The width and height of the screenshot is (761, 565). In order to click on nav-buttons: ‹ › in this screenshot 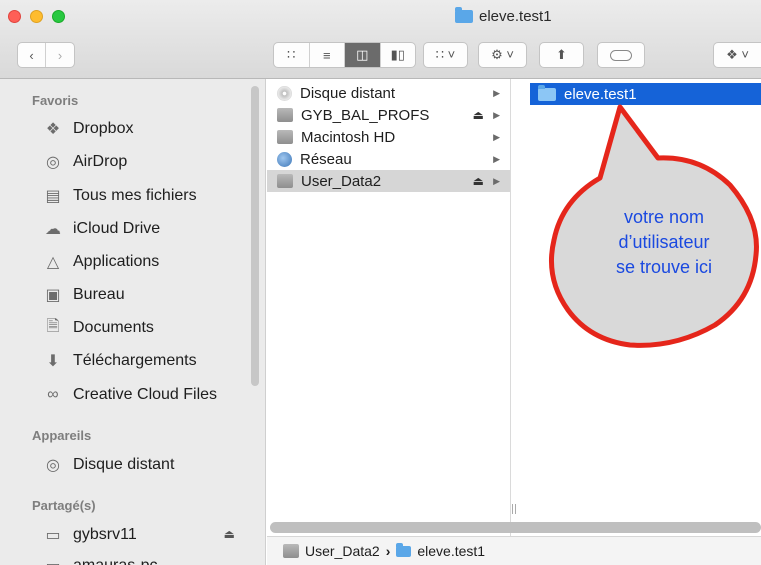, I will do `click(46, 55)`.